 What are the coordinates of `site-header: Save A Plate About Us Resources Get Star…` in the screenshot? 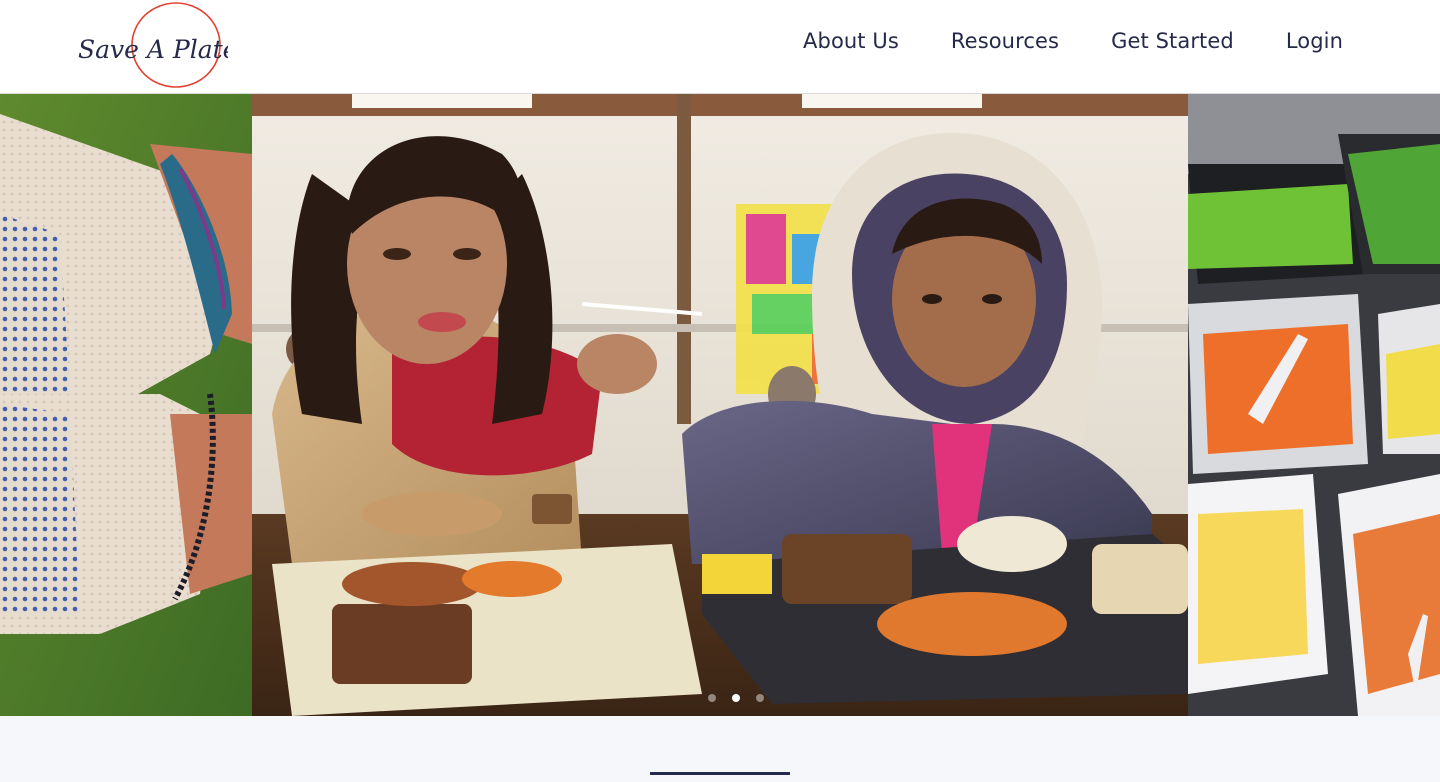 It's located at (720, 47).